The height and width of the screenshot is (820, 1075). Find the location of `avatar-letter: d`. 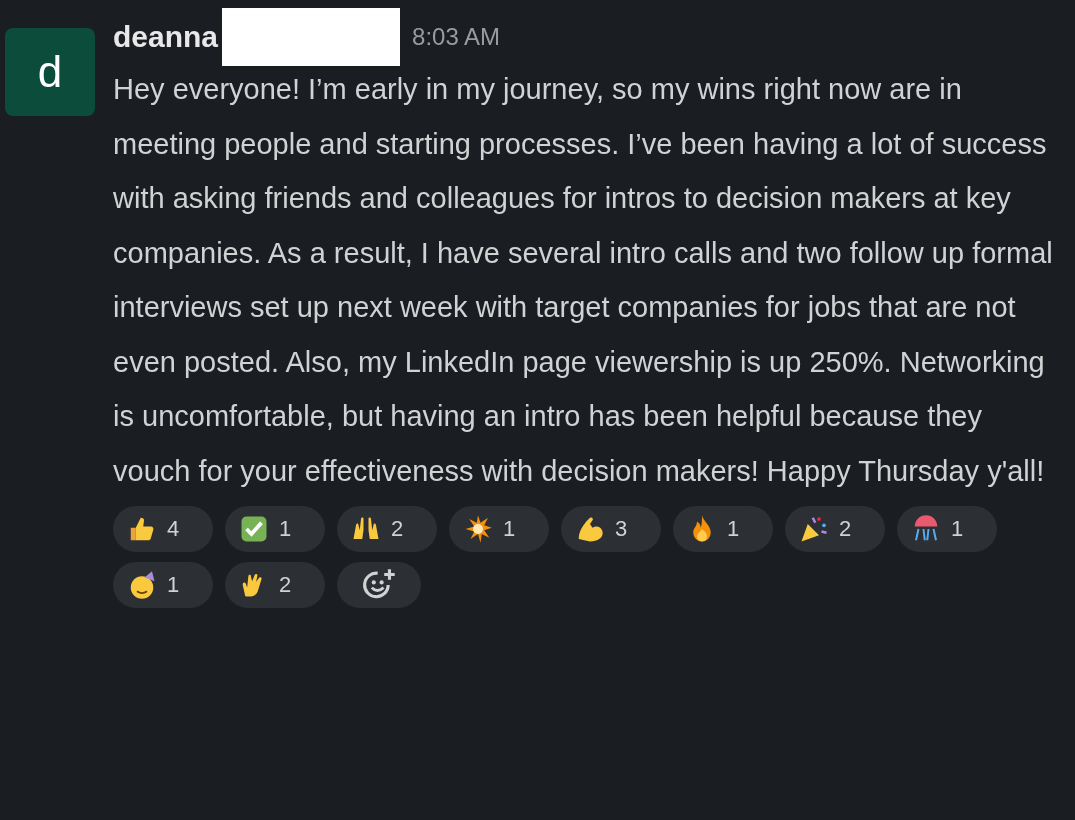

avatar-letter: d is located at coordinates (50, 72).